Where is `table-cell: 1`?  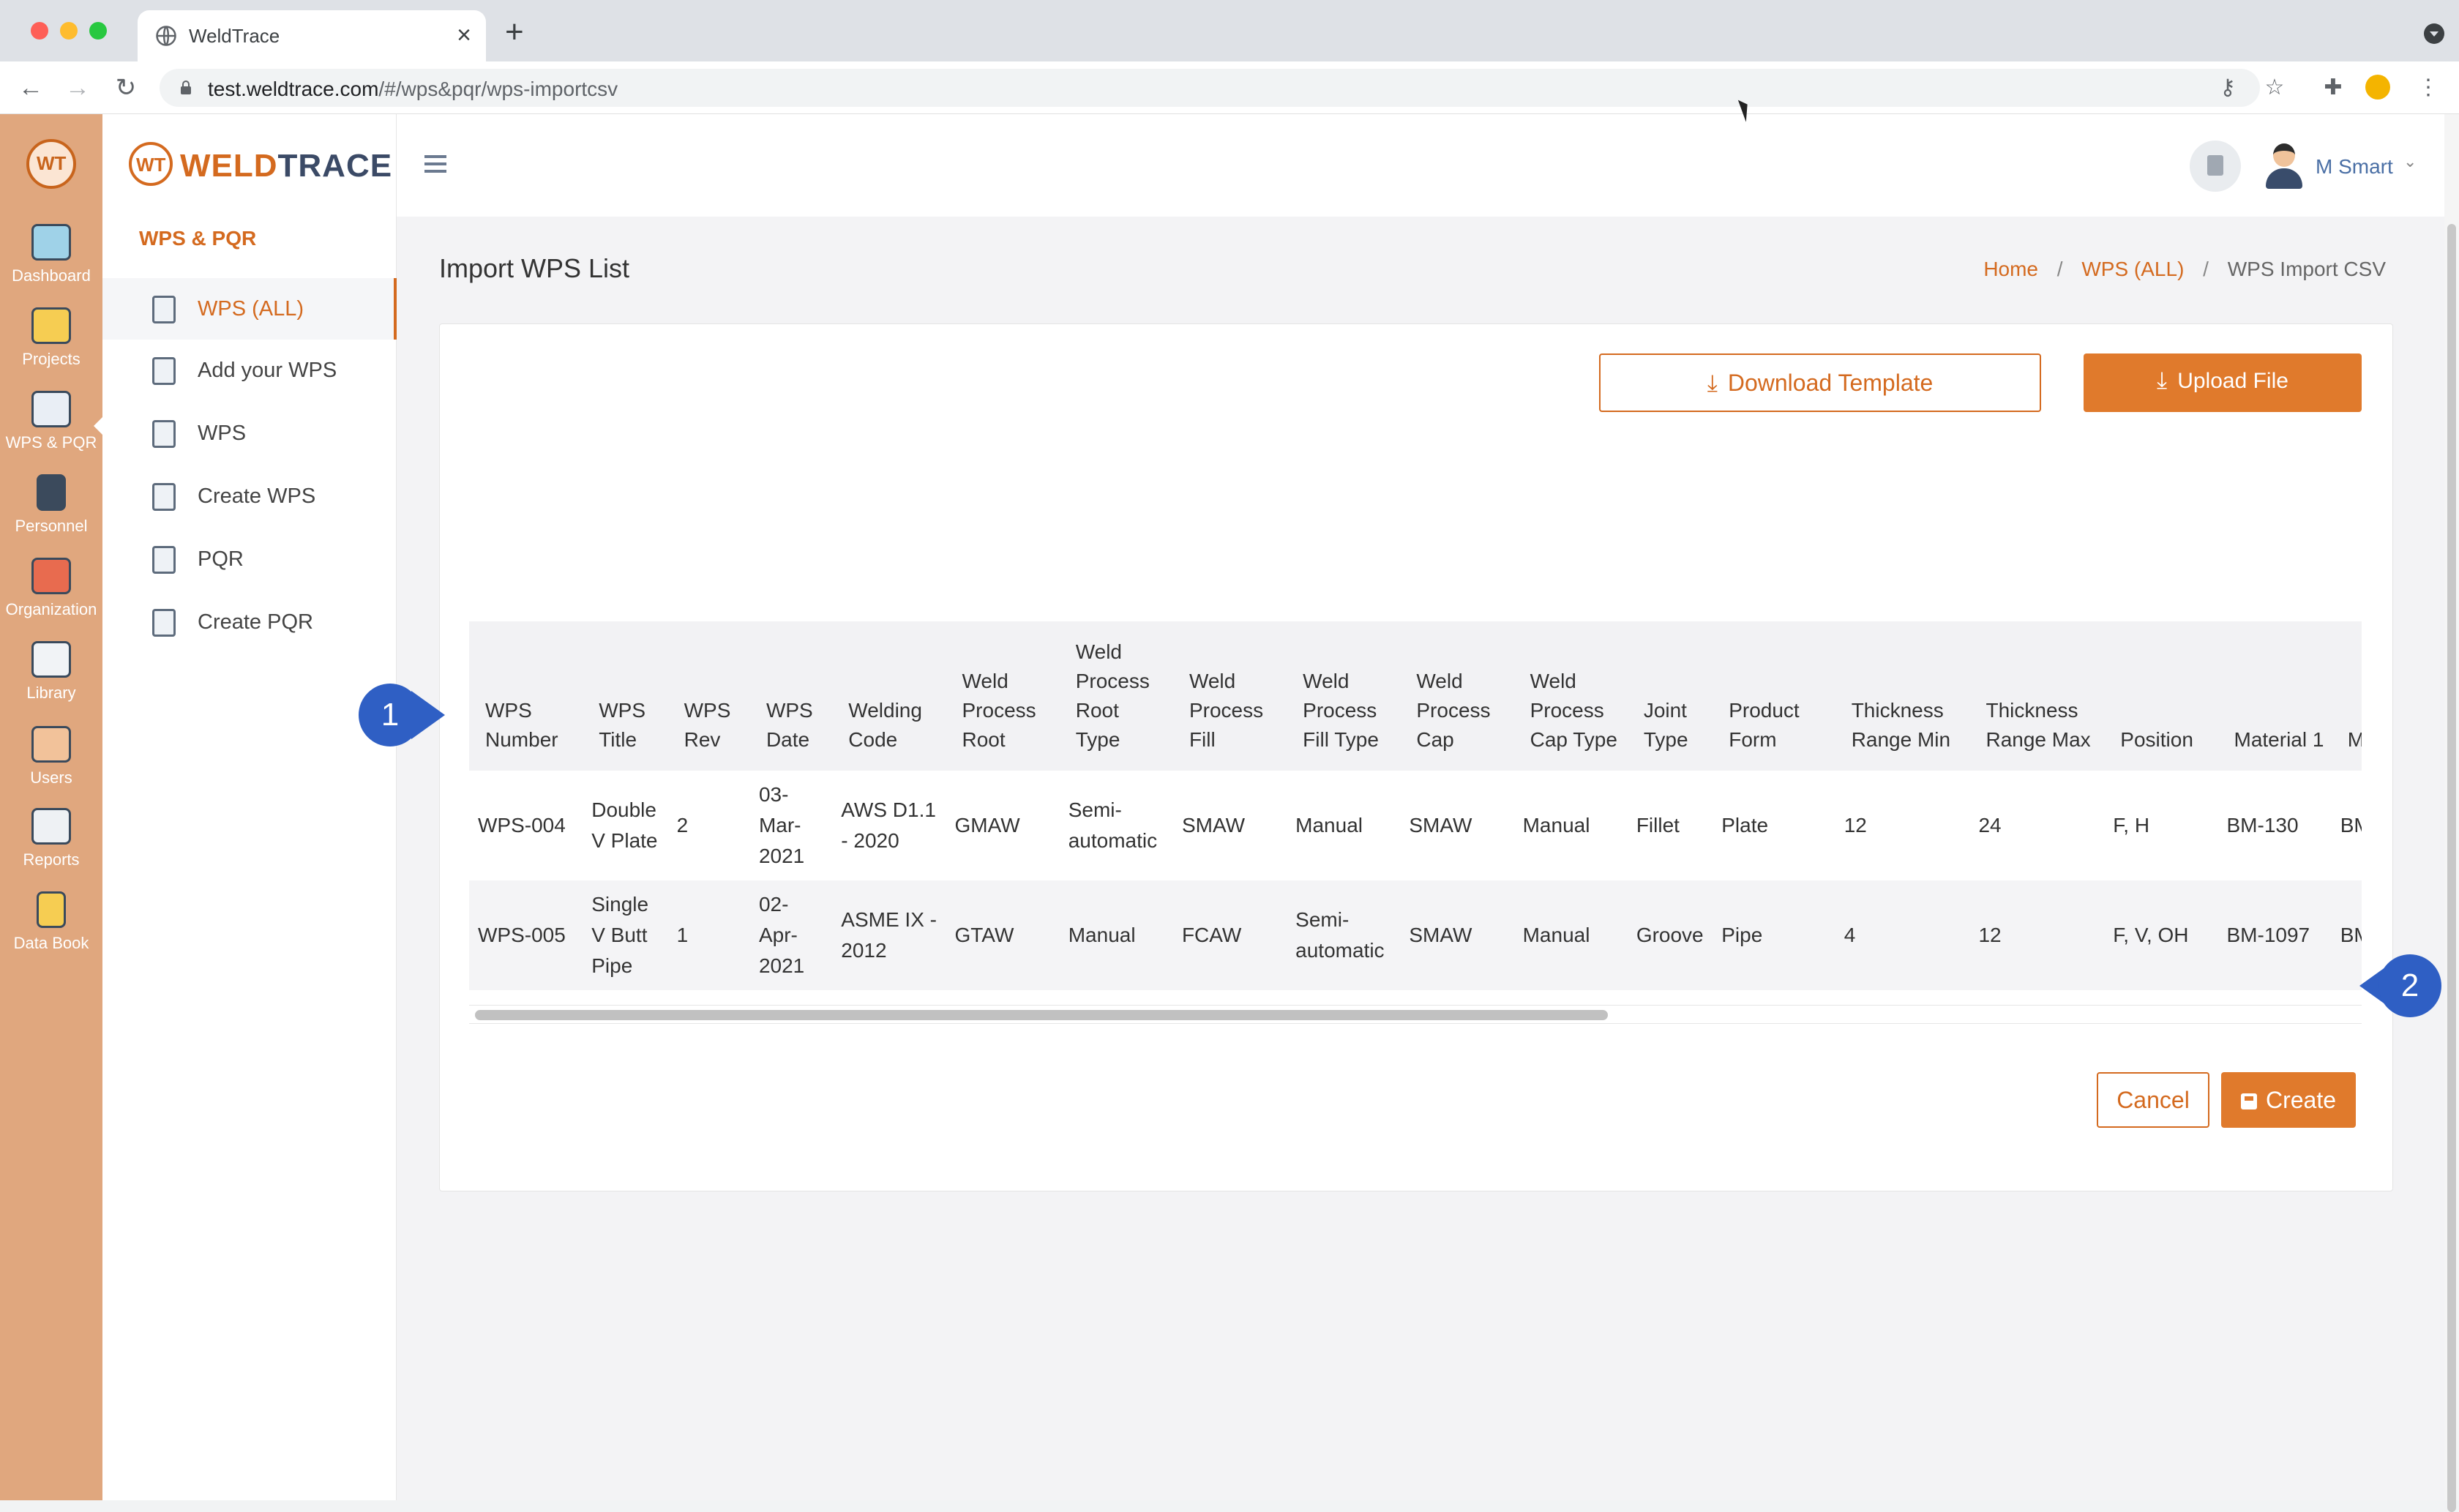
table-cell: 1 is located at coordinates (682, 935).